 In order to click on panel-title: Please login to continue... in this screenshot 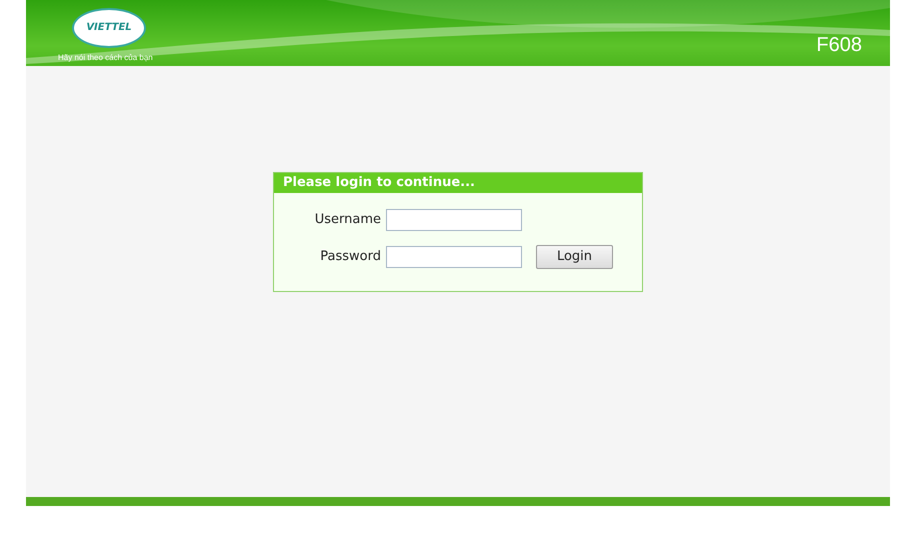, I will do `click(458, 183)`.